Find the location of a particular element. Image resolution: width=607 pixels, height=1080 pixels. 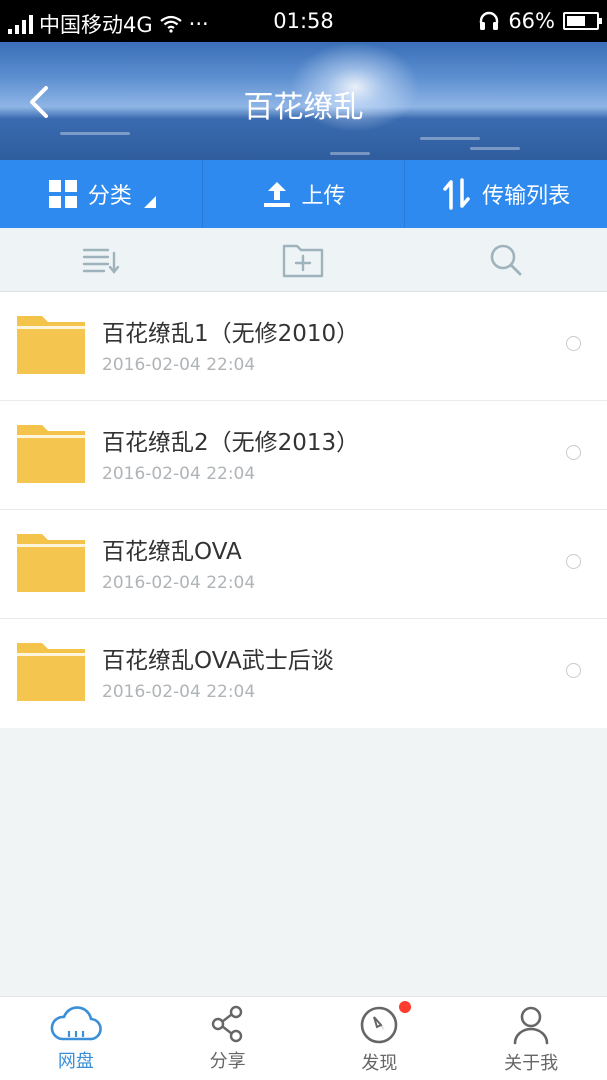

battery-icon is located at coordinates (582, 21).